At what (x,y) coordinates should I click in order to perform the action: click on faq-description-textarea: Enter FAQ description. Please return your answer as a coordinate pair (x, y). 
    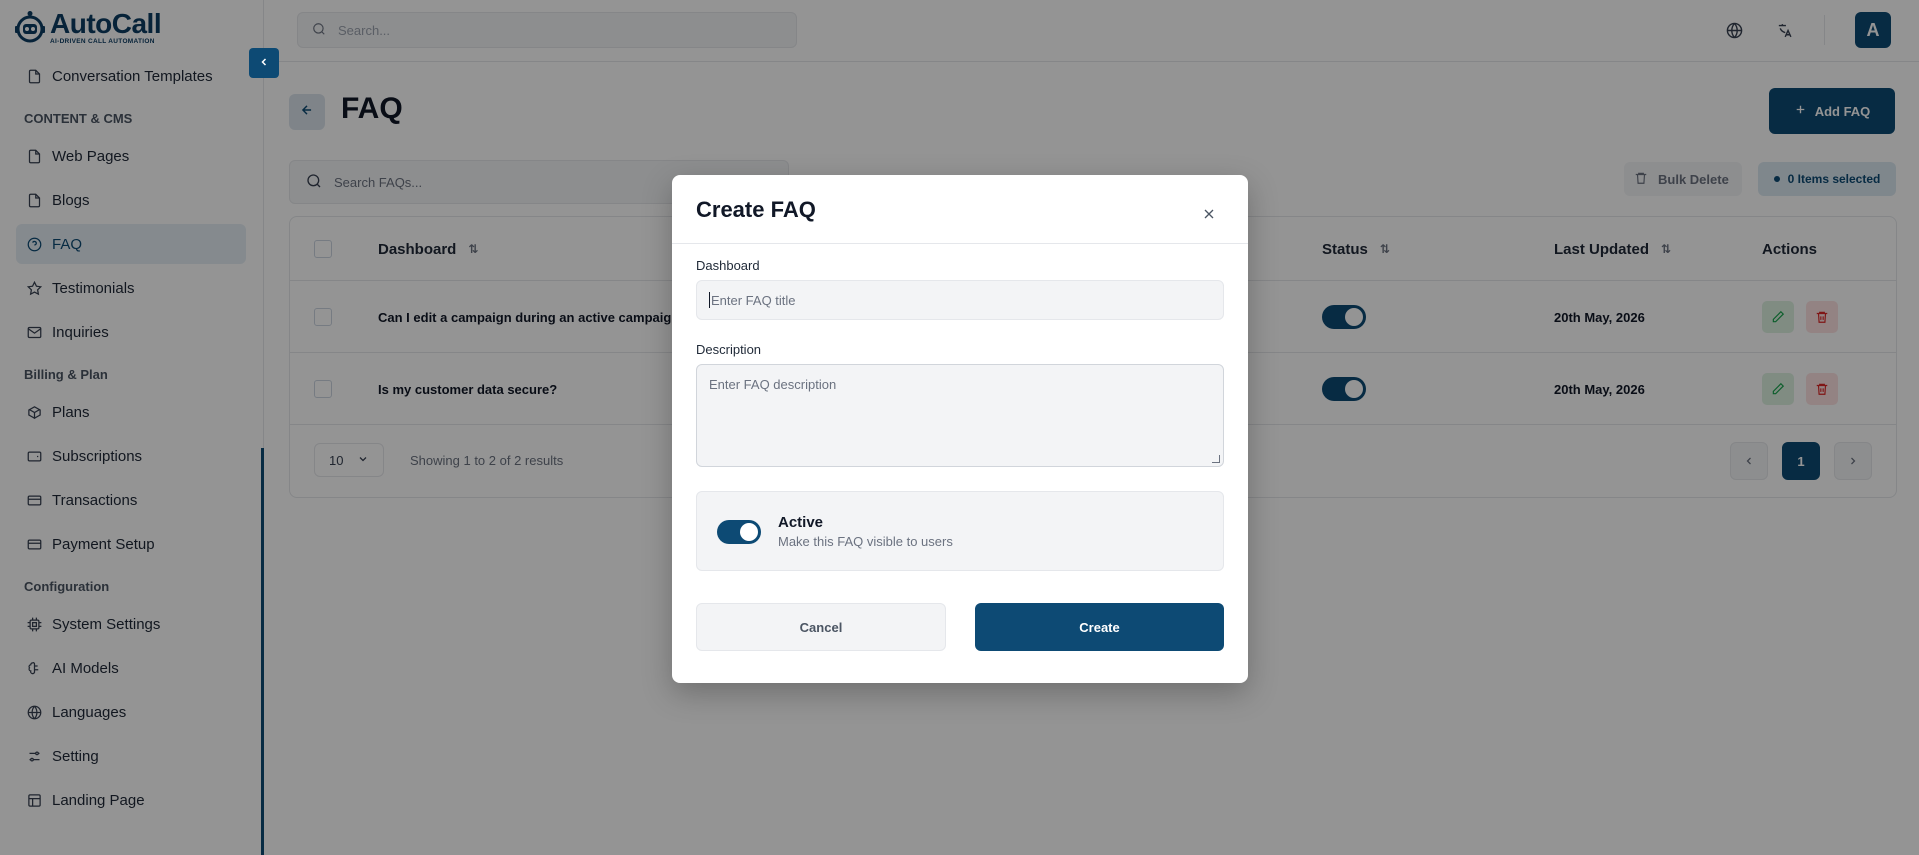
    Looking at the image, I should click on (960, 415).